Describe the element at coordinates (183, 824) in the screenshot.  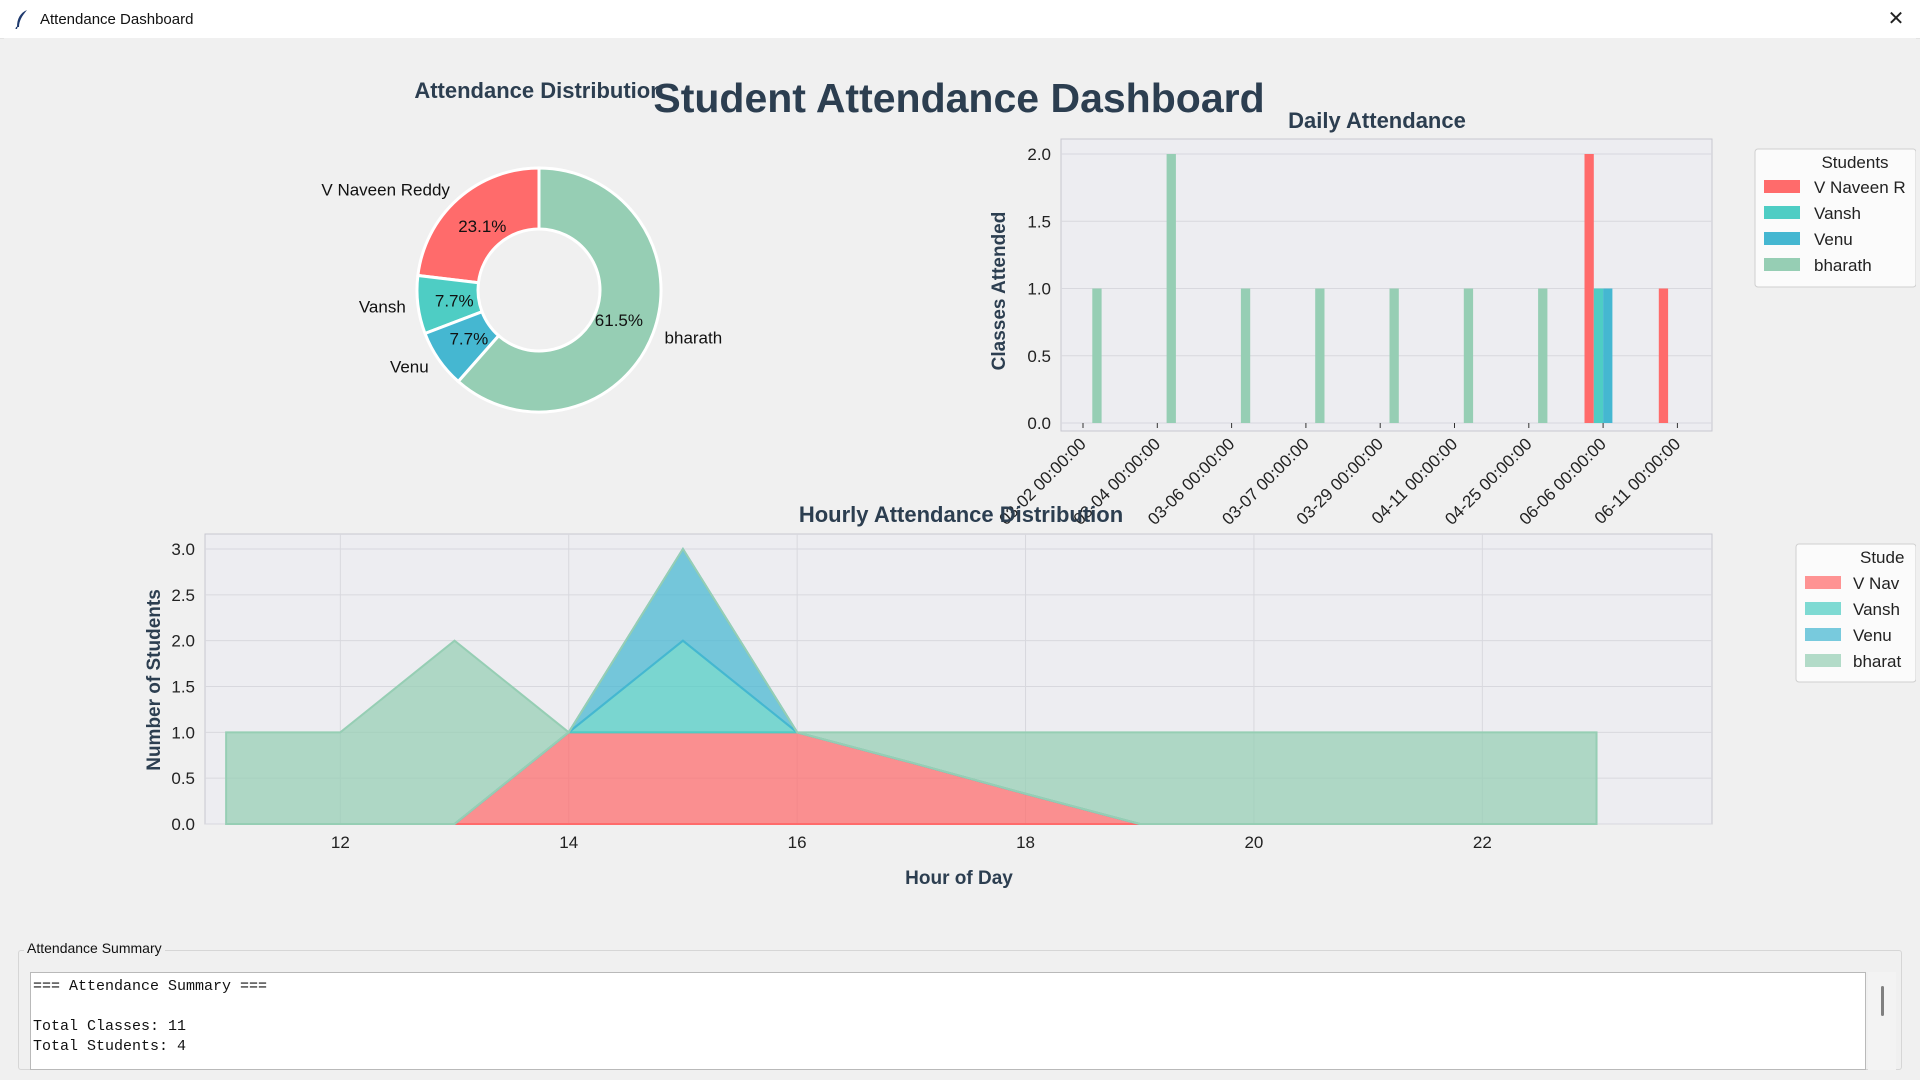
I see `hourly-y-tick-label: 0.0` at that location.